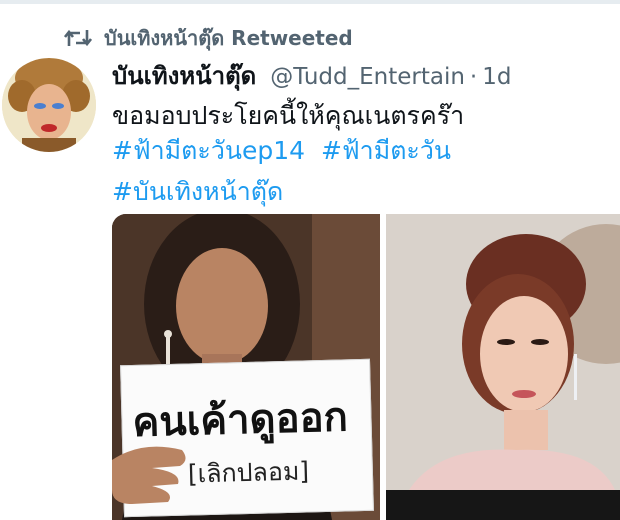 The image size is (620, 520). What do you see at coordinates (149, 475) in the screenshot?
I see `hand-illustration` at bounding box center [149, 475].